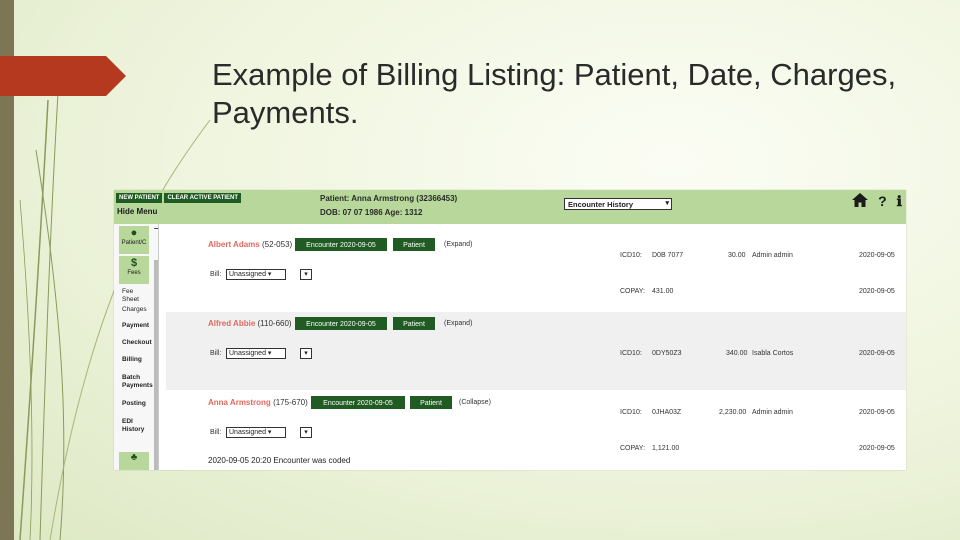 This screenshot has width=960, height=540. What do you see at coordinates (134, 243) in the screenshot?
I see `sidebar-tile-patient-label: Patient/C` at bounding box center [134, 243].